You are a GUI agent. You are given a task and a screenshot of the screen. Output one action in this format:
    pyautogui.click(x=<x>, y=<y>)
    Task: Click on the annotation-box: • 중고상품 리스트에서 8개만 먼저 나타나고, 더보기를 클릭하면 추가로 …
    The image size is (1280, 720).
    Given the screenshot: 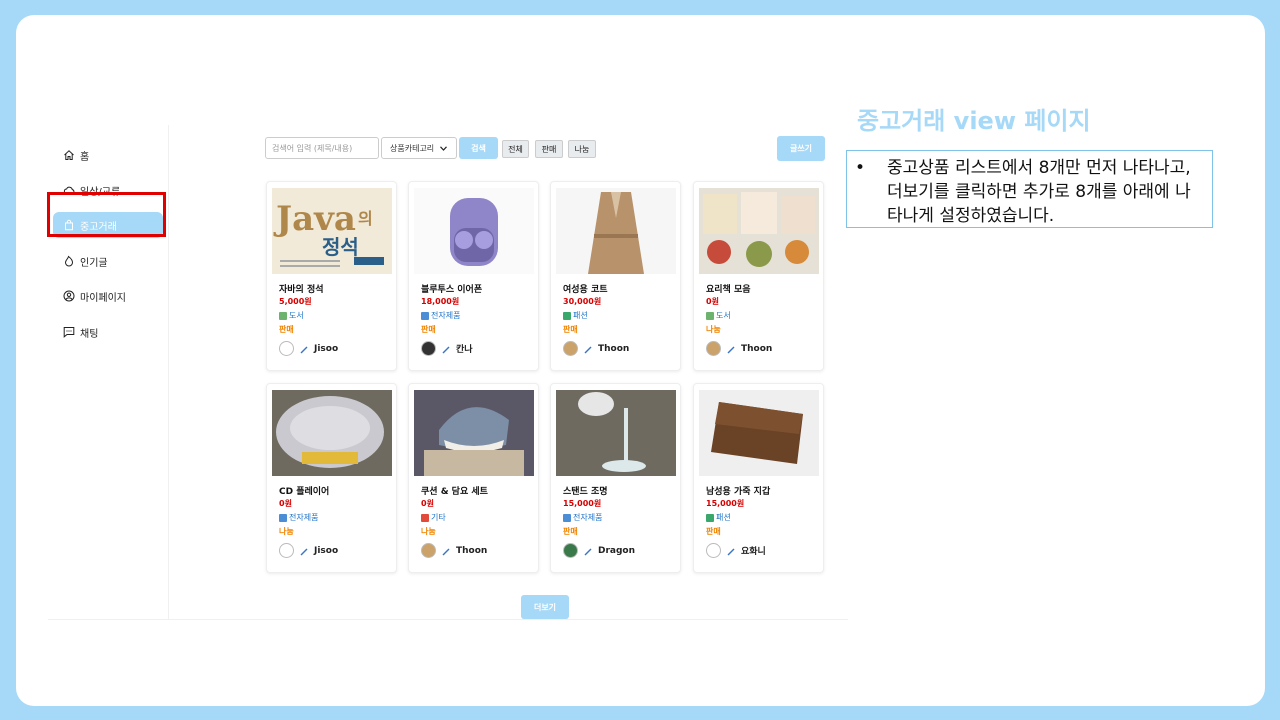 What is the action you would take?
    pyautogui.click(x=1029, y=189)
    